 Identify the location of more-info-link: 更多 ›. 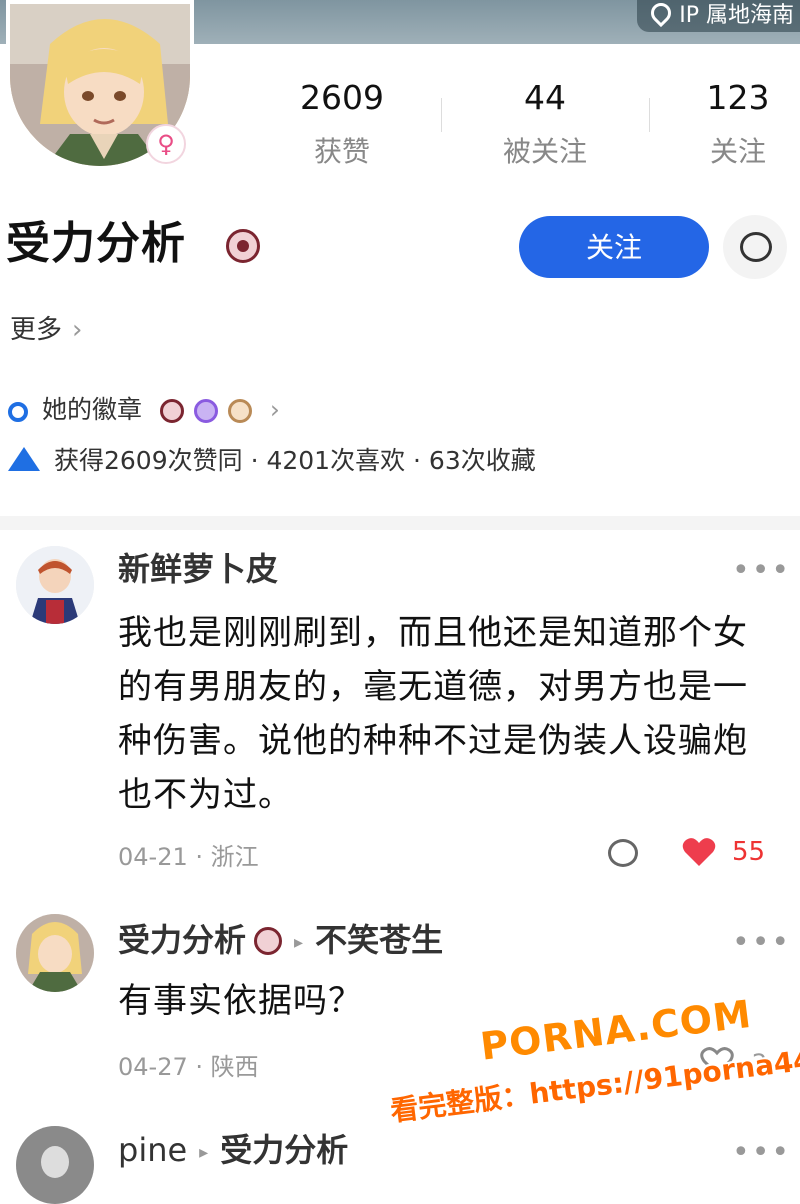
(46, 330).